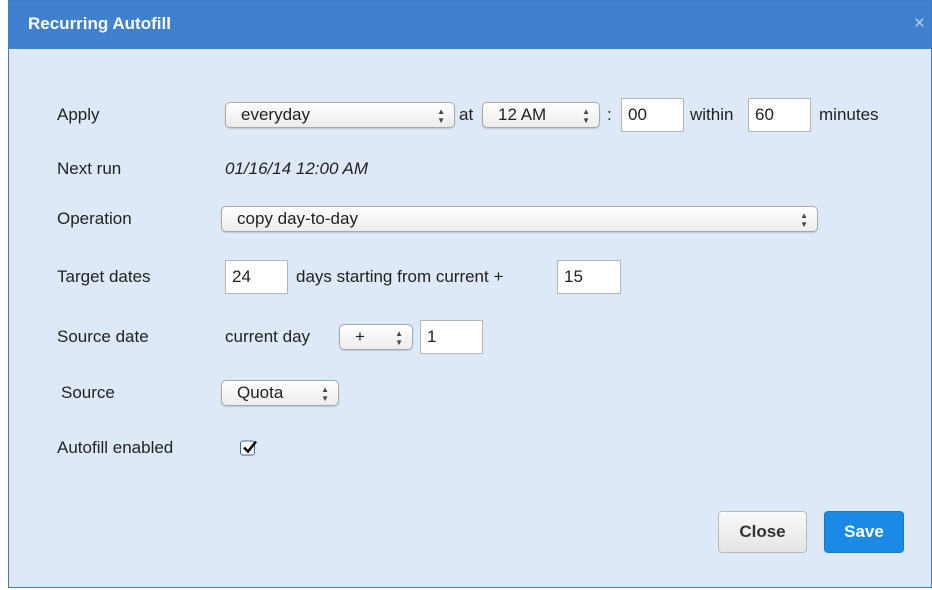 The image size is (932, 590). What do you see at coordinates (115, 447) in the screenshot?
I see `autofill-enabled-label: Autofill enabled` at bounding box center [115, 447].